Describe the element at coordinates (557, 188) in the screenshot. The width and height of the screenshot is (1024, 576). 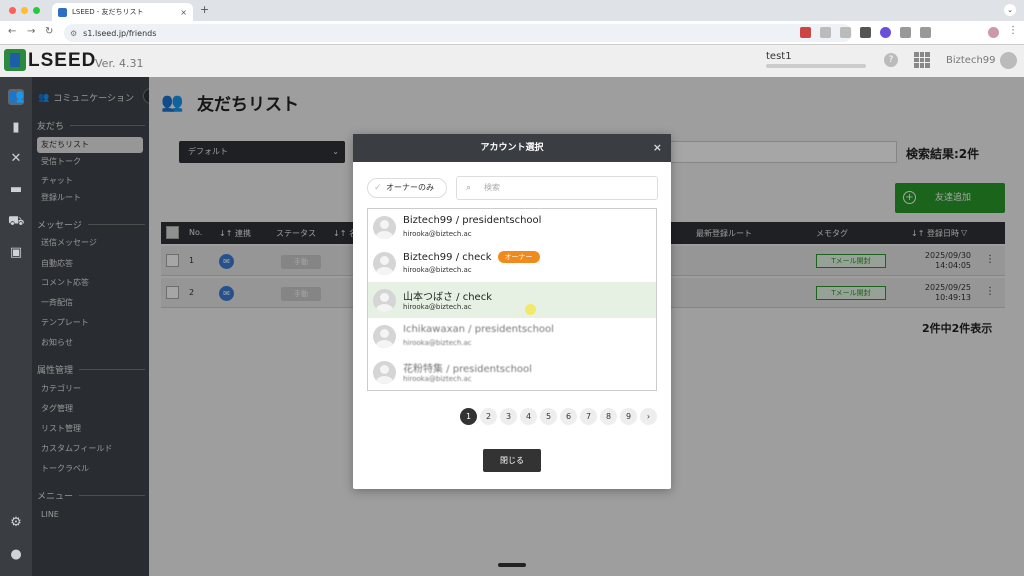
I see `account-search-input: ⌕ 検索` at that location.